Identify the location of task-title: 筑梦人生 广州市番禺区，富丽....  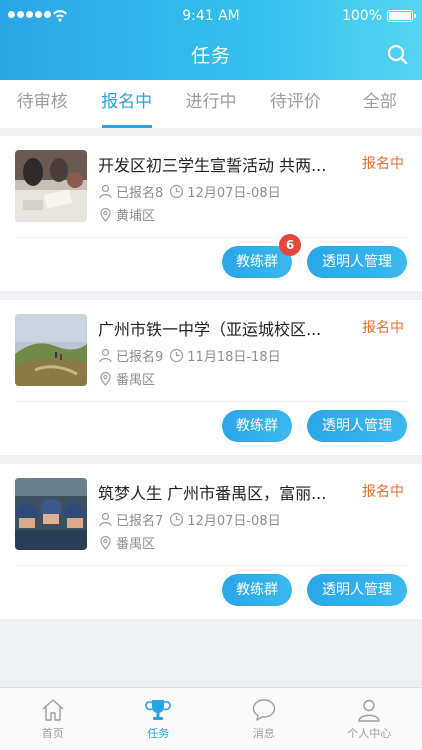
(212, 493).